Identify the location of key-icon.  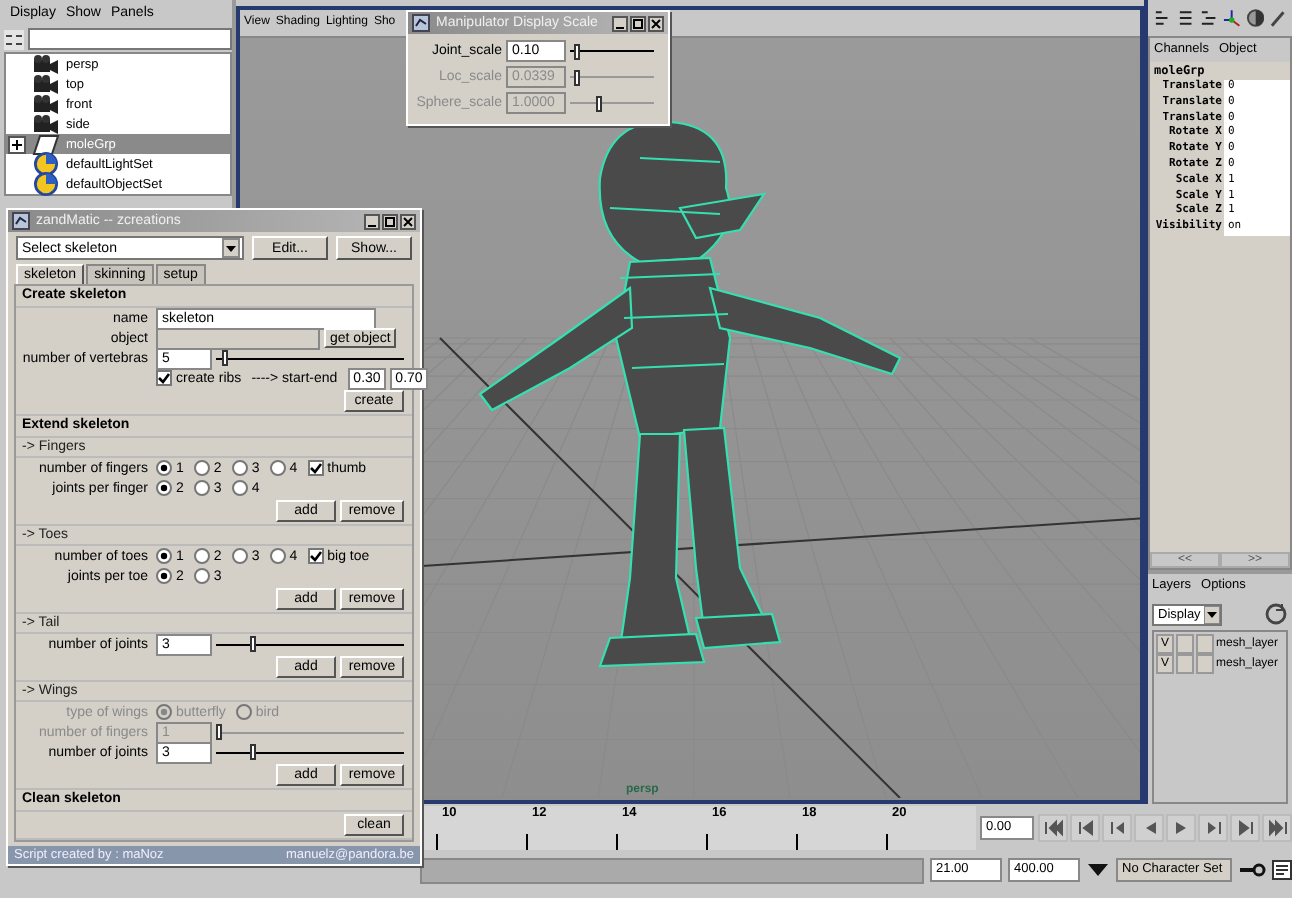
(1252, 870).